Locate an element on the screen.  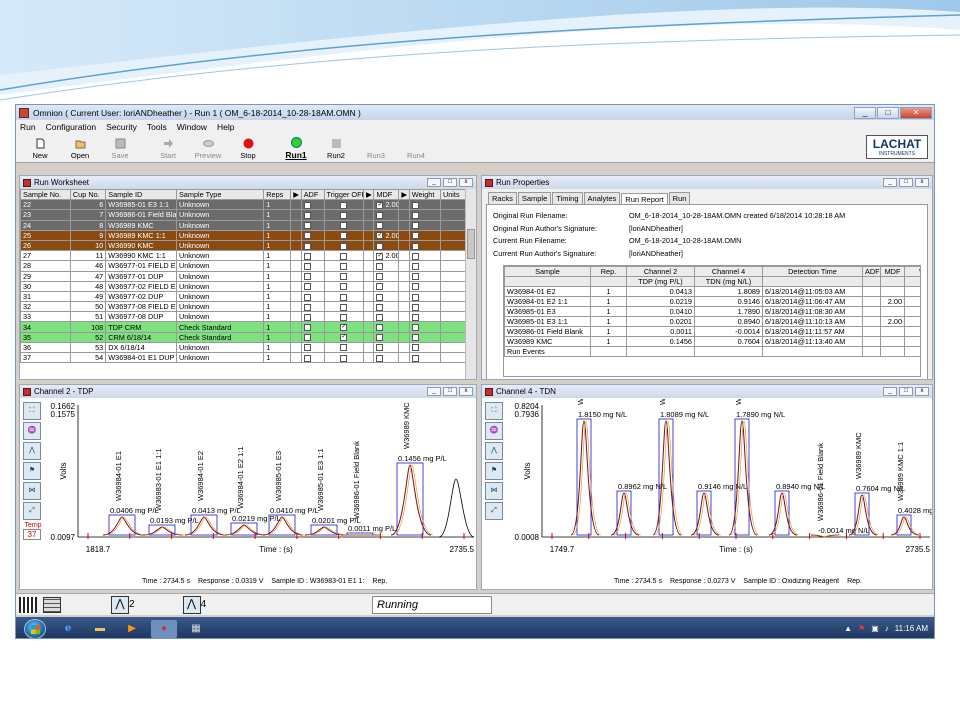
worksheet-scrollbar is located at coordinates (470, 284).